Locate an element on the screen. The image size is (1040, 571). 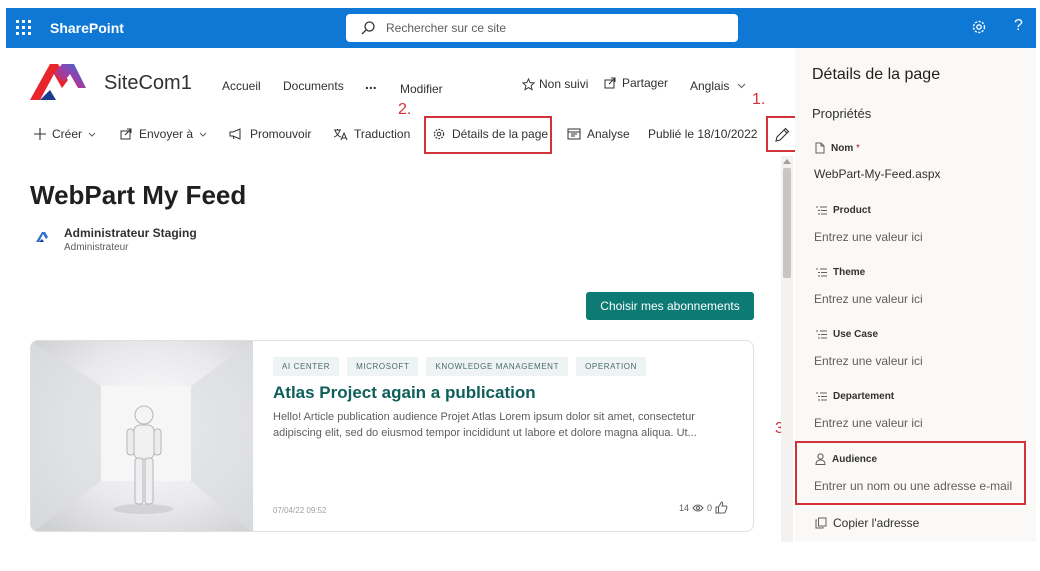
departement-label-text: Departement is located at coordinates (864, 396).